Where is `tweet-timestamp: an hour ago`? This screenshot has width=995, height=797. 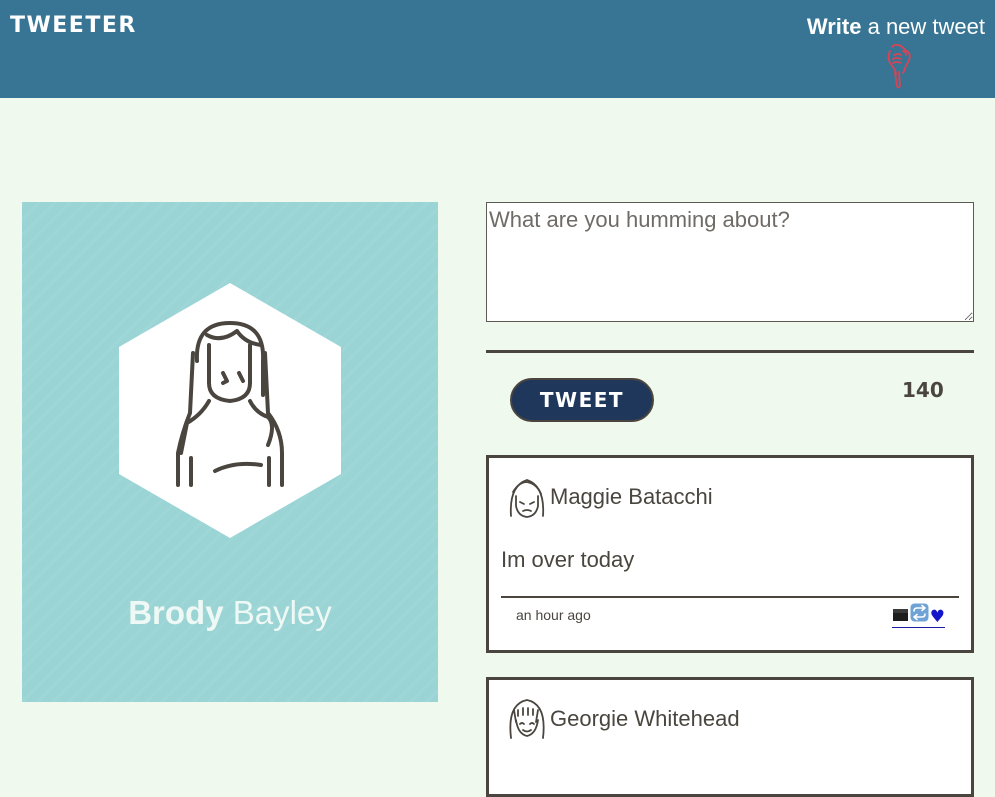
tweet-timestamp: an hour ago is located at coordinates (553, 615).